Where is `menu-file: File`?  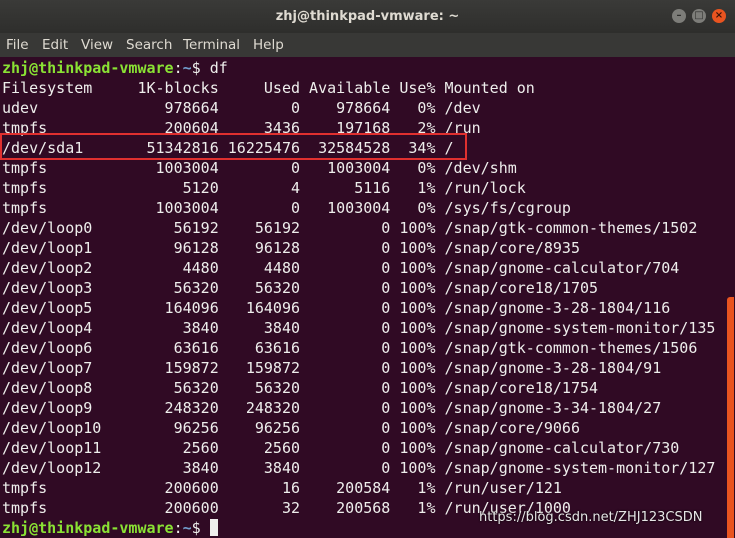
menu-file: File is located at coordinates (17, 45).